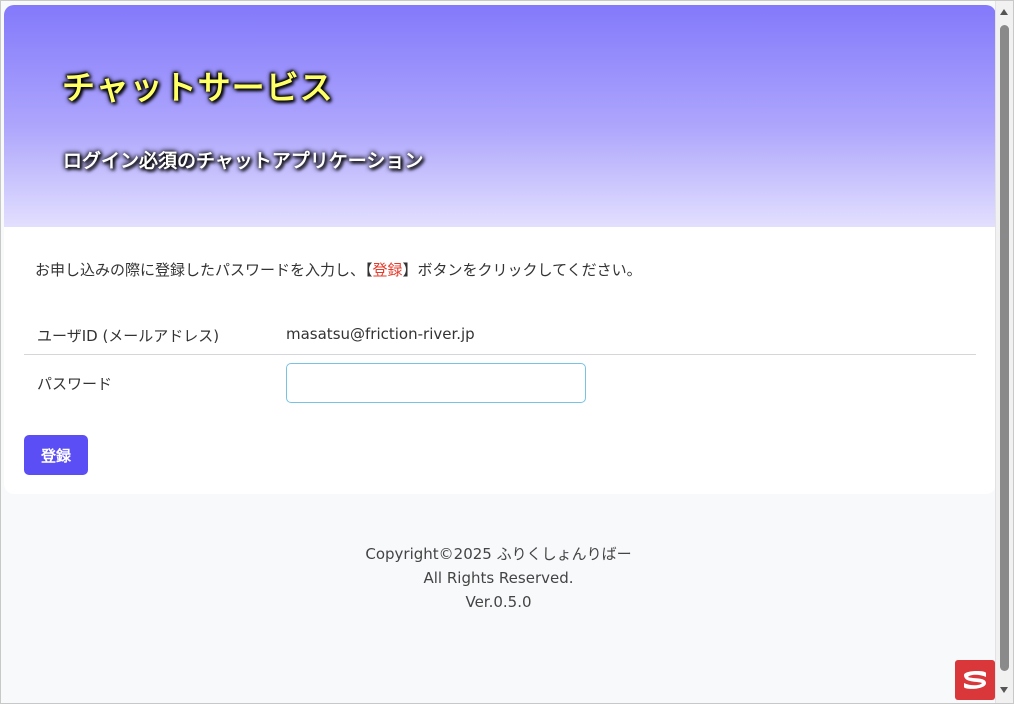  Describe the element at coordinates (204, 270) in the screenshot. I see `instruction-before: お申し込みの際に登録したパスワードを入力し、【` at that location.